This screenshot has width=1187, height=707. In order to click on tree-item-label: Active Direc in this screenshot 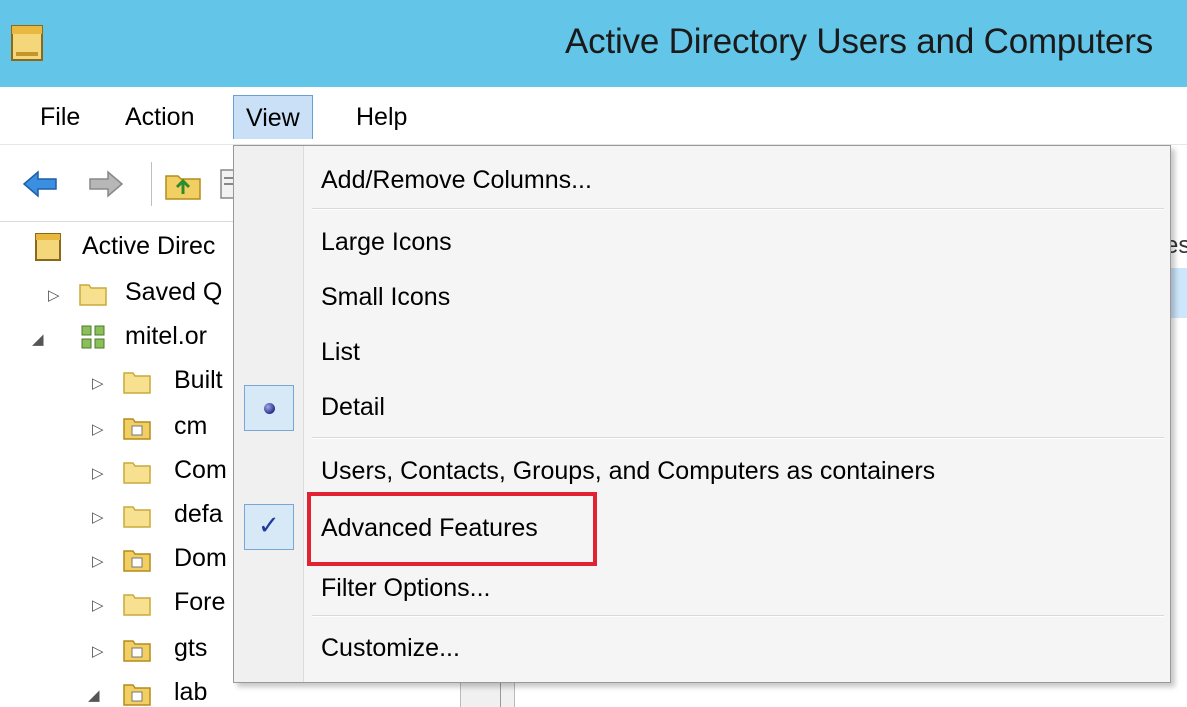, I will do `click(149, 246)`.